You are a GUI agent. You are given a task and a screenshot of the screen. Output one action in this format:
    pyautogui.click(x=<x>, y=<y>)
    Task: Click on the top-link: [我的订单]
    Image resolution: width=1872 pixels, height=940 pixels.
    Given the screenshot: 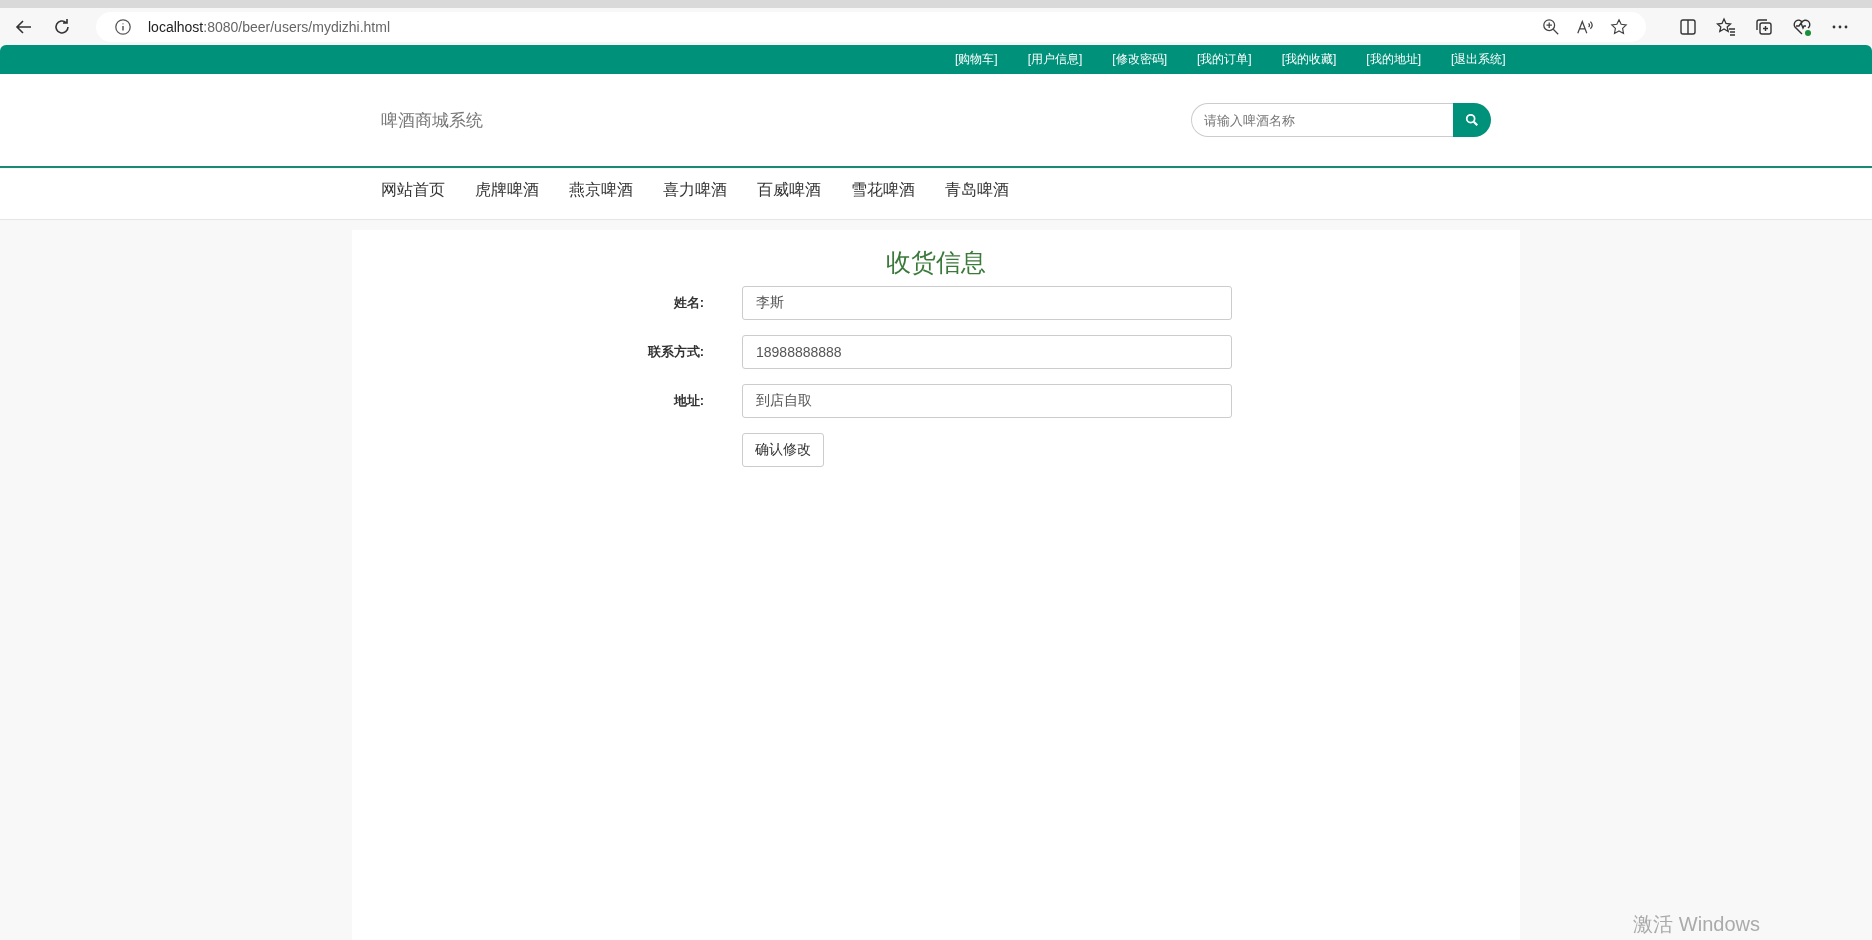 What is the action you would take?
    pyautogui.click(x=1224, y=59)
    